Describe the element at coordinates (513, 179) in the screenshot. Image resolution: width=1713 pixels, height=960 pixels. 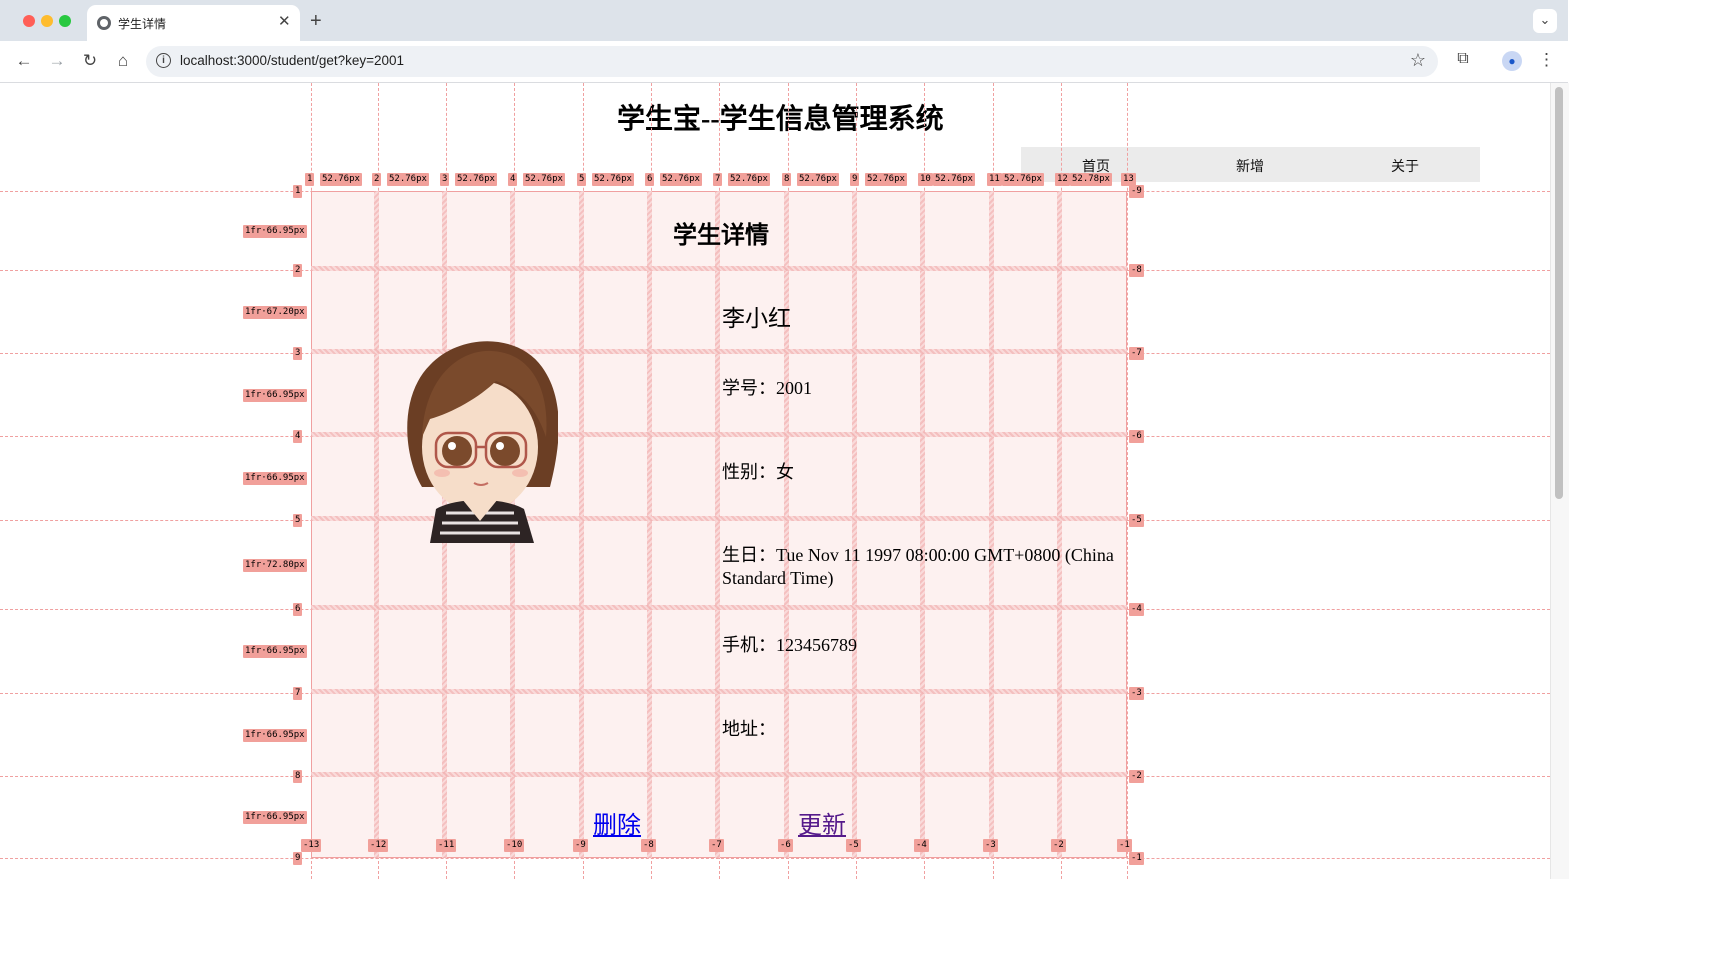
I see `grid-column-number: 4` at that location.